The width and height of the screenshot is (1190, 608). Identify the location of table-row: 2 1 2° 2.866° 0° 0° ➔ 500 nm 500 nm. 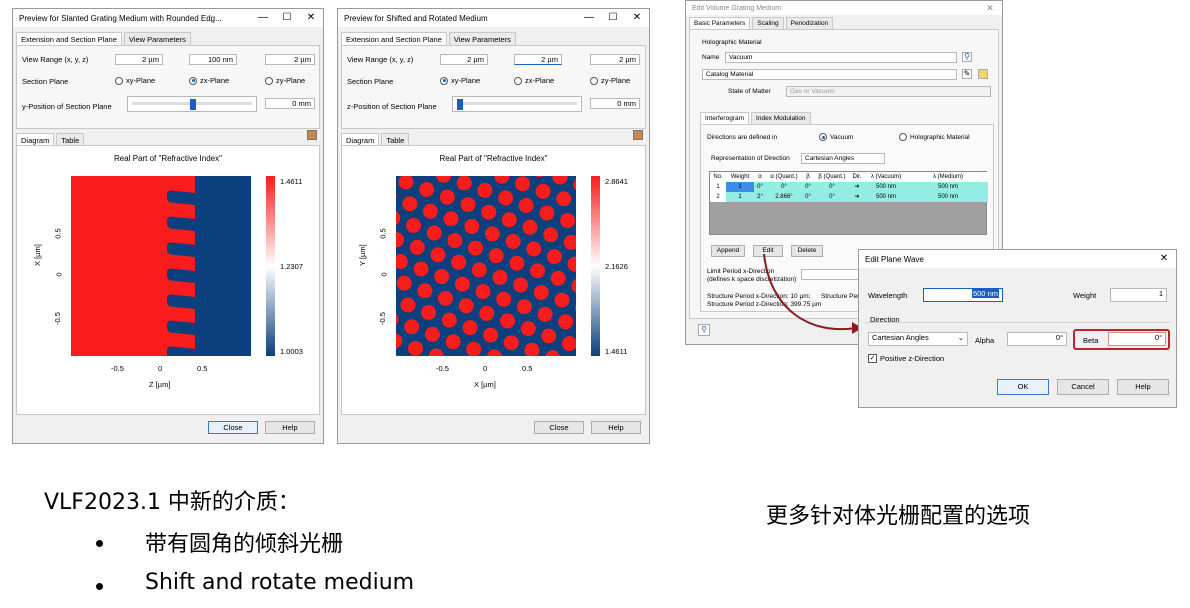
(849, 197).